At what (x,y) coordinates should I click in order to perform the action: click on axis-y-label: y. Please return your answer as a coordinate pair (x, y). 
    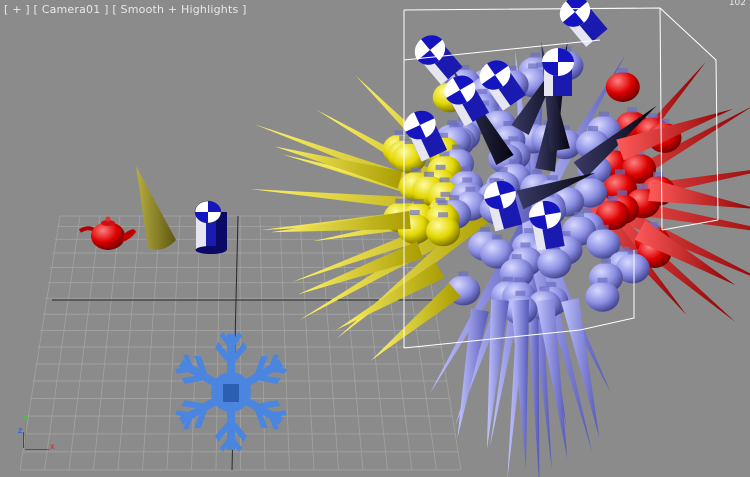
    Looking at the image, I should click on (25, 416).